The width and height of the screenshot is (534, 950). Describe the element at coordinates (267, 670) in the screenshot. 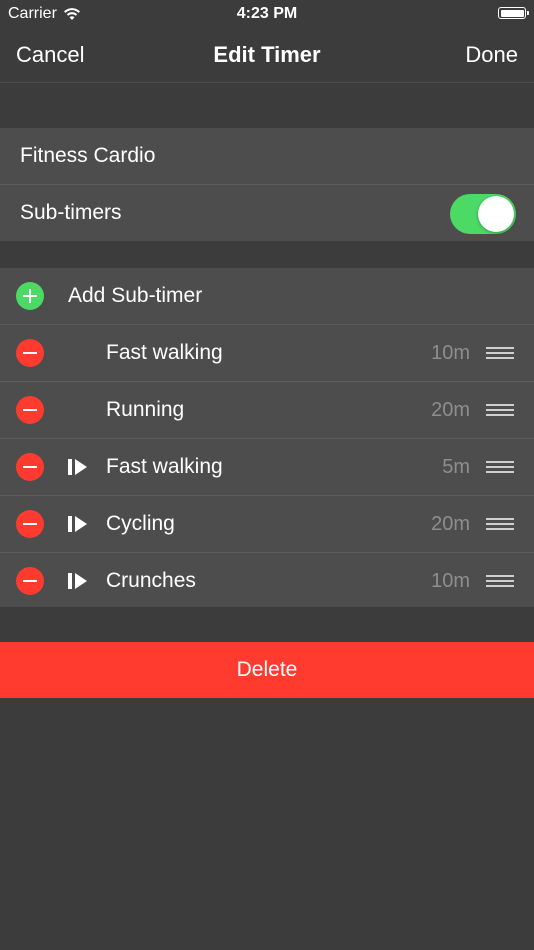

I see `delete-button: Delete` at that location.